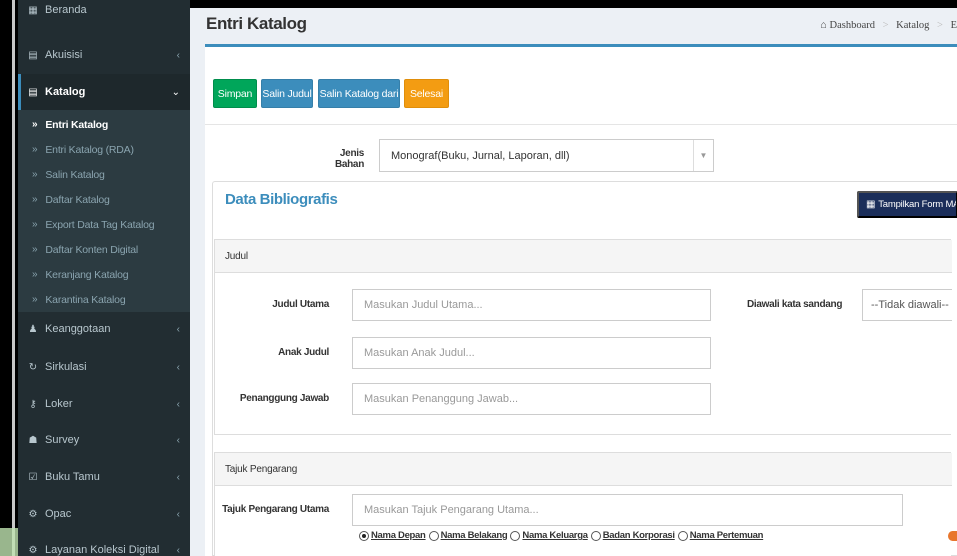 The image size is (957, 556). Describe the element at coordinates (75, 174) in the screenshot. I see `submenu-item-label: Salin Katalog` at that location.